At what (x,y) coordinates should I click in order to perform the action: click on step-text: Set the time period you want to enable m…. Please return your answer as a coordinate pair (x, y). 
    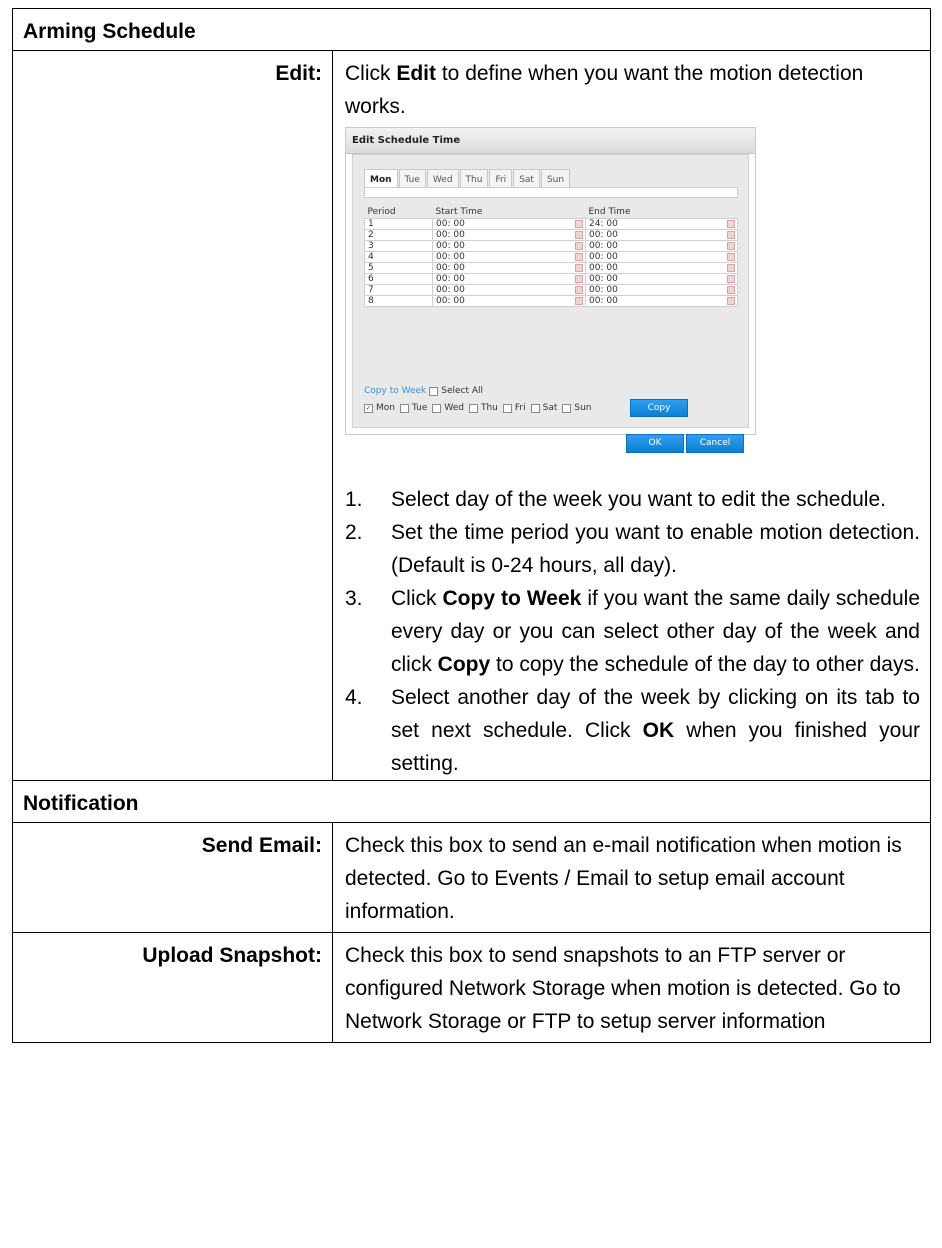
    Looking at the image, I should click on (655, 549).